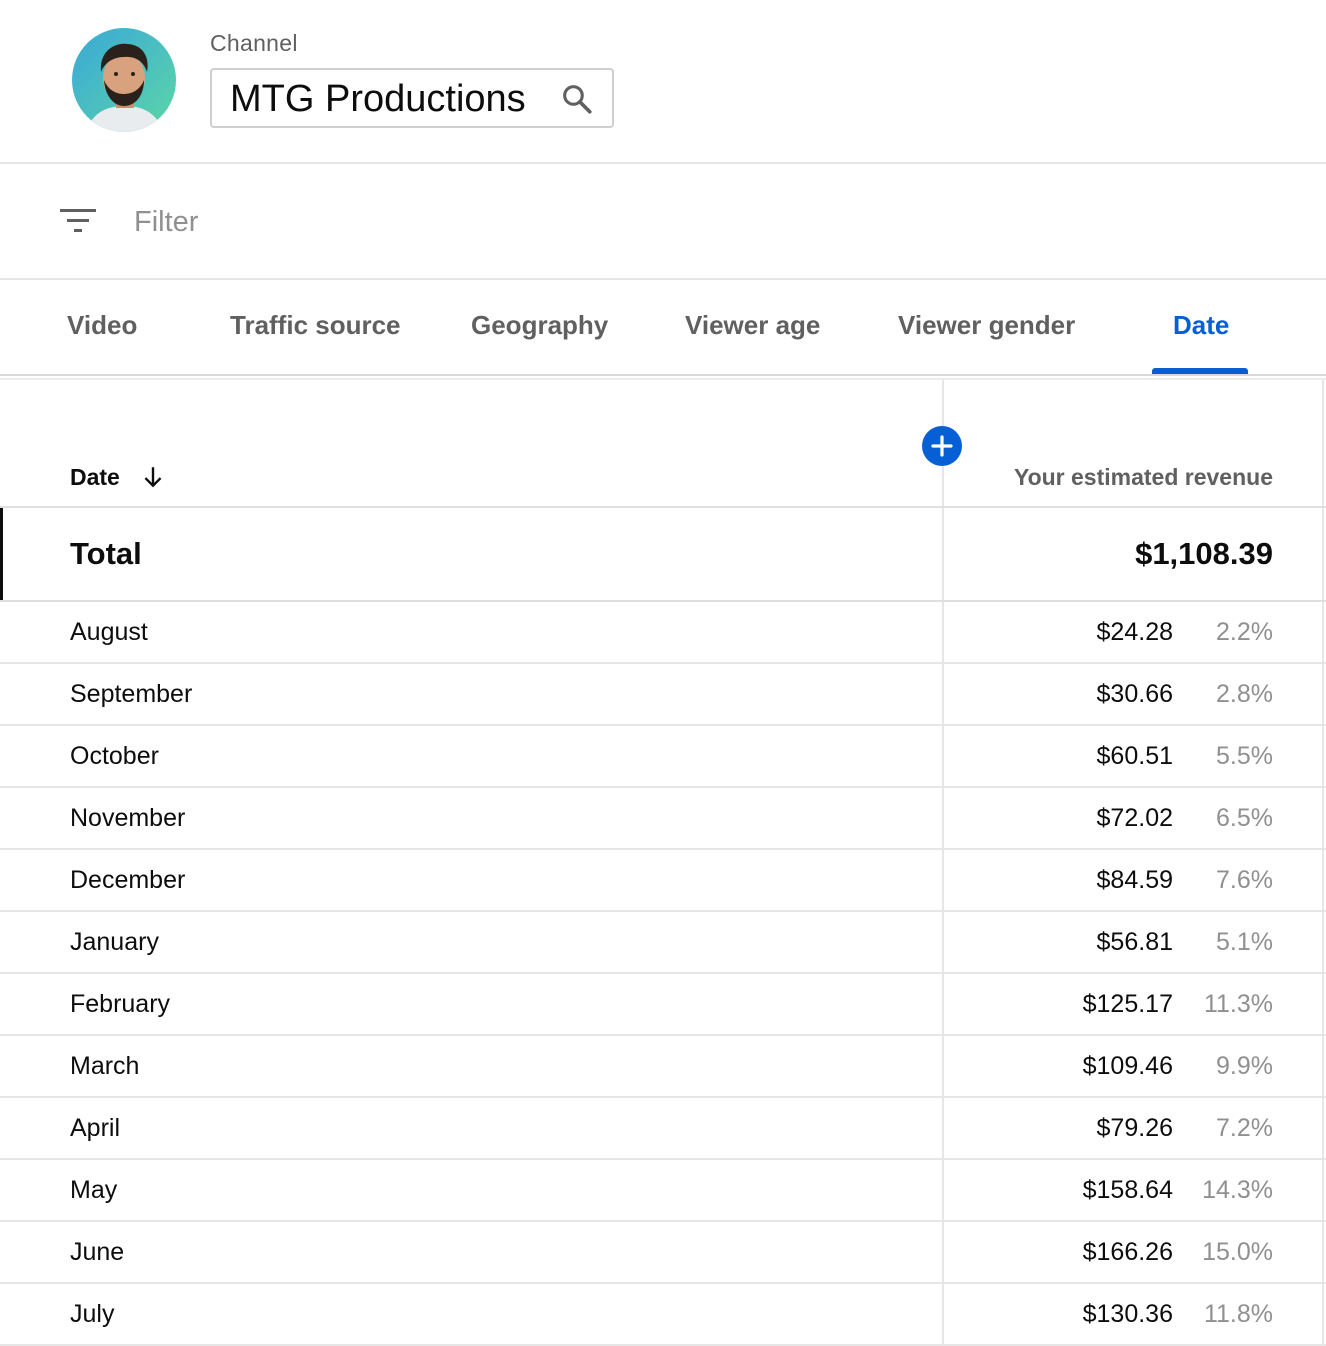 This screenshot has width=1326, height=1346. Describe the element at coordinates (254, 43) in the screenshot. I see `channel-label: Channel` at that location.